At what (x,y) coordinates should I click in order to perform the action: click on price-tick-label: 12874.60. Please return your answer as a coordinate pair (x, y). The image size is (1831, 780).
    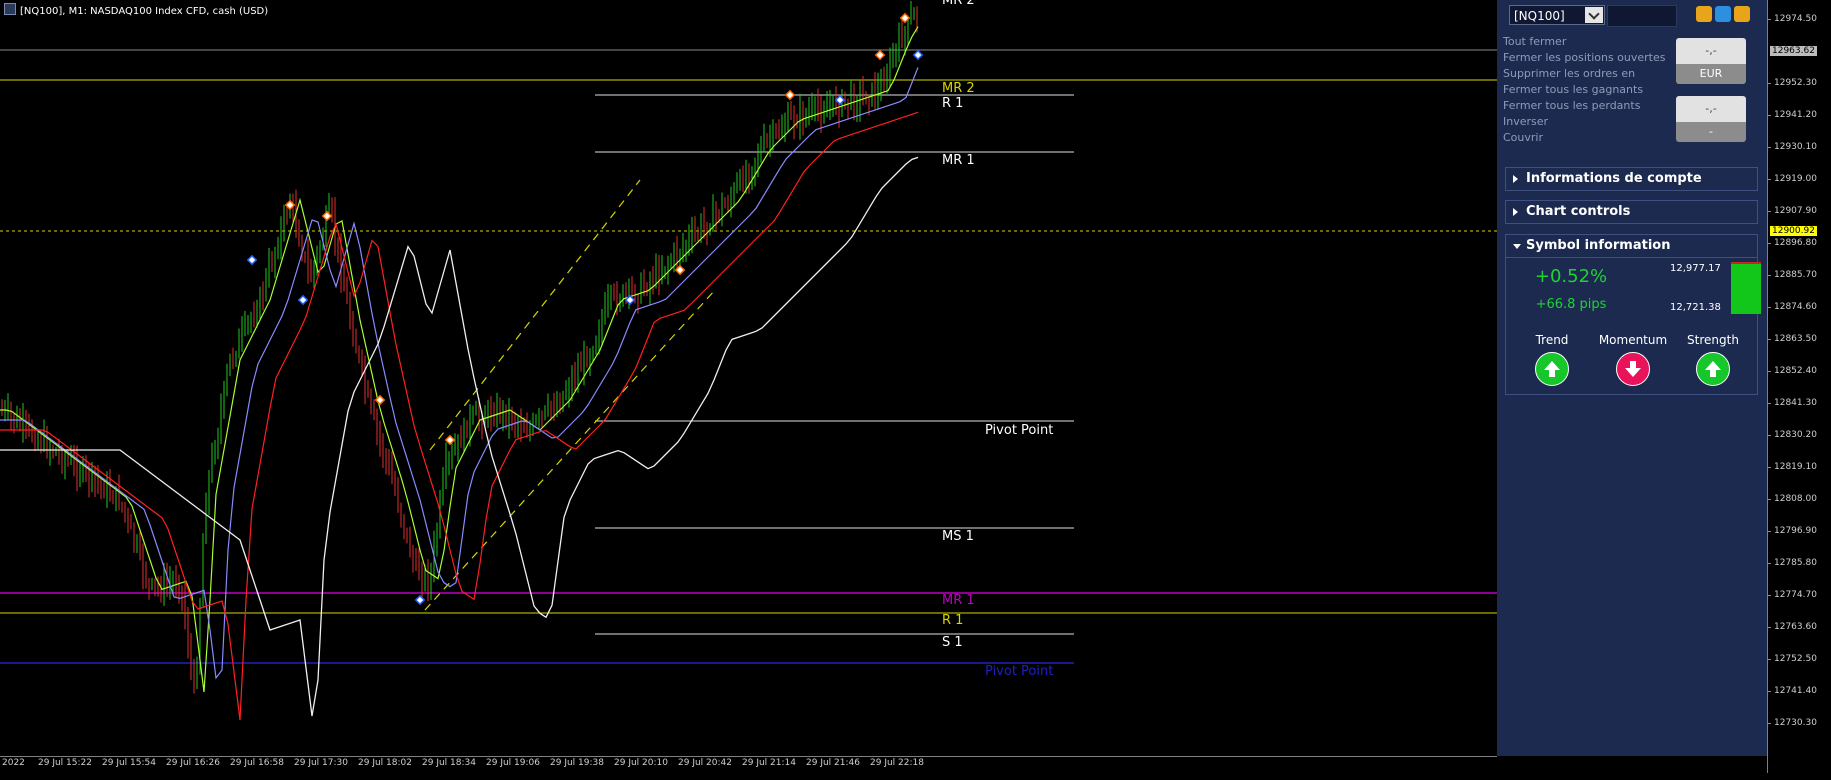
    Looking at the image, I should click on (1792, 307).